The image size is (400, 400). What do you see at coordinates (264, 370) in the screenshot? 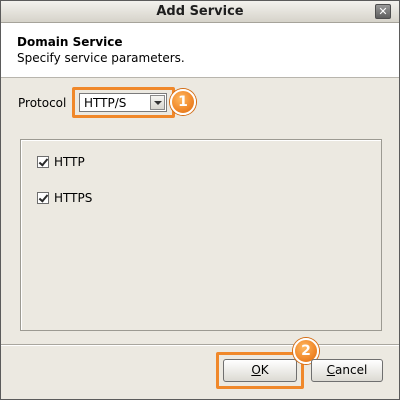
I see `ok-label-rest: K` at bounding box center [264, 370].